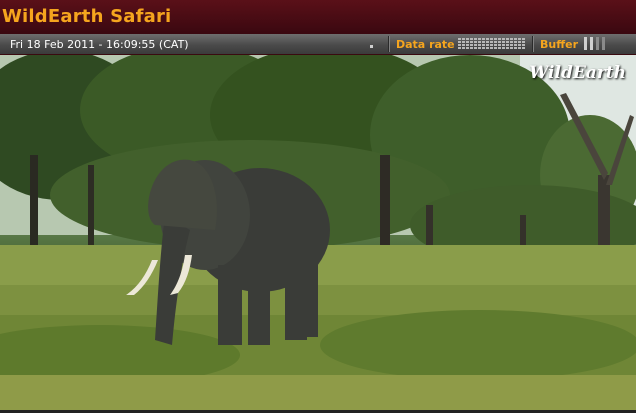 This screenshot has width=636, height=413. What do you see at coordinates (559, 44) in the screenshot?
I see `buffer-label: Buffer` at bounding box center [559, 44].